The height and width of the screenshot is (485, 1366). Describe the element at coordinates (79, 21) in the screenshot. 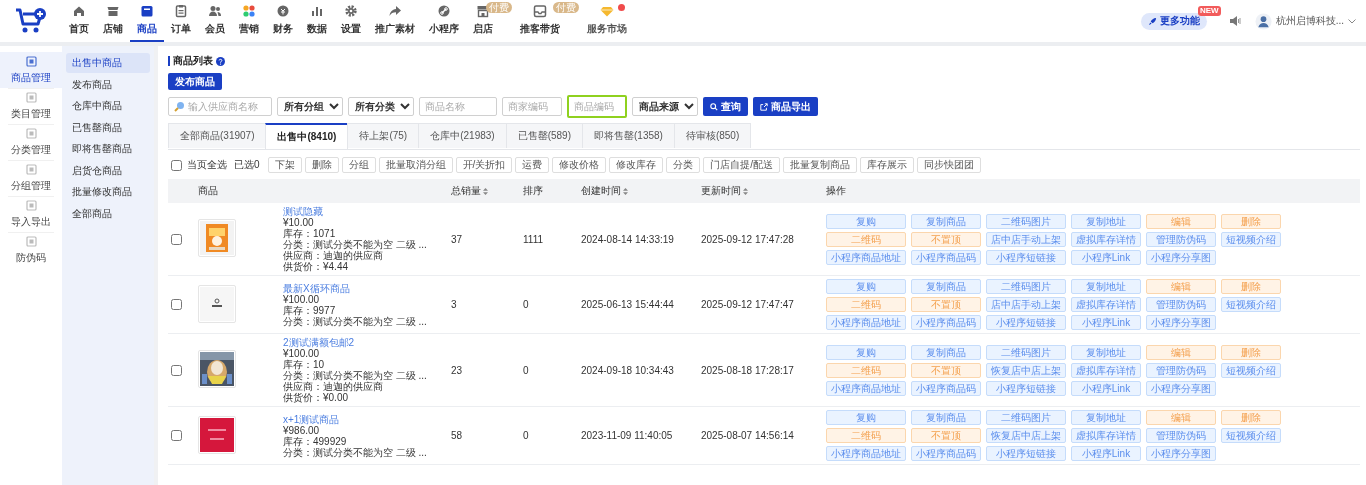

I see `nav-item: 首页` at that location.